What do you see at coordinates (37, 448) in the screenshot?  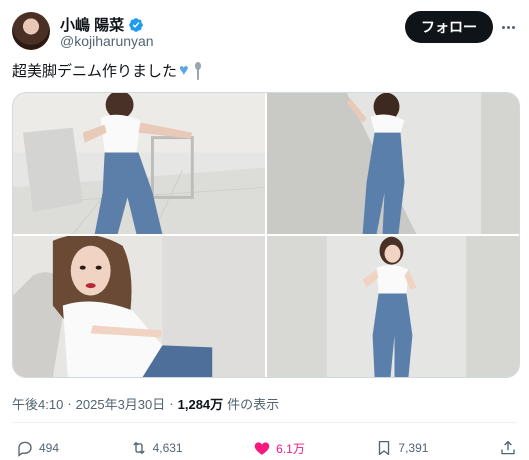 I see `reply-button: 494` at bounding box center [37, 448].